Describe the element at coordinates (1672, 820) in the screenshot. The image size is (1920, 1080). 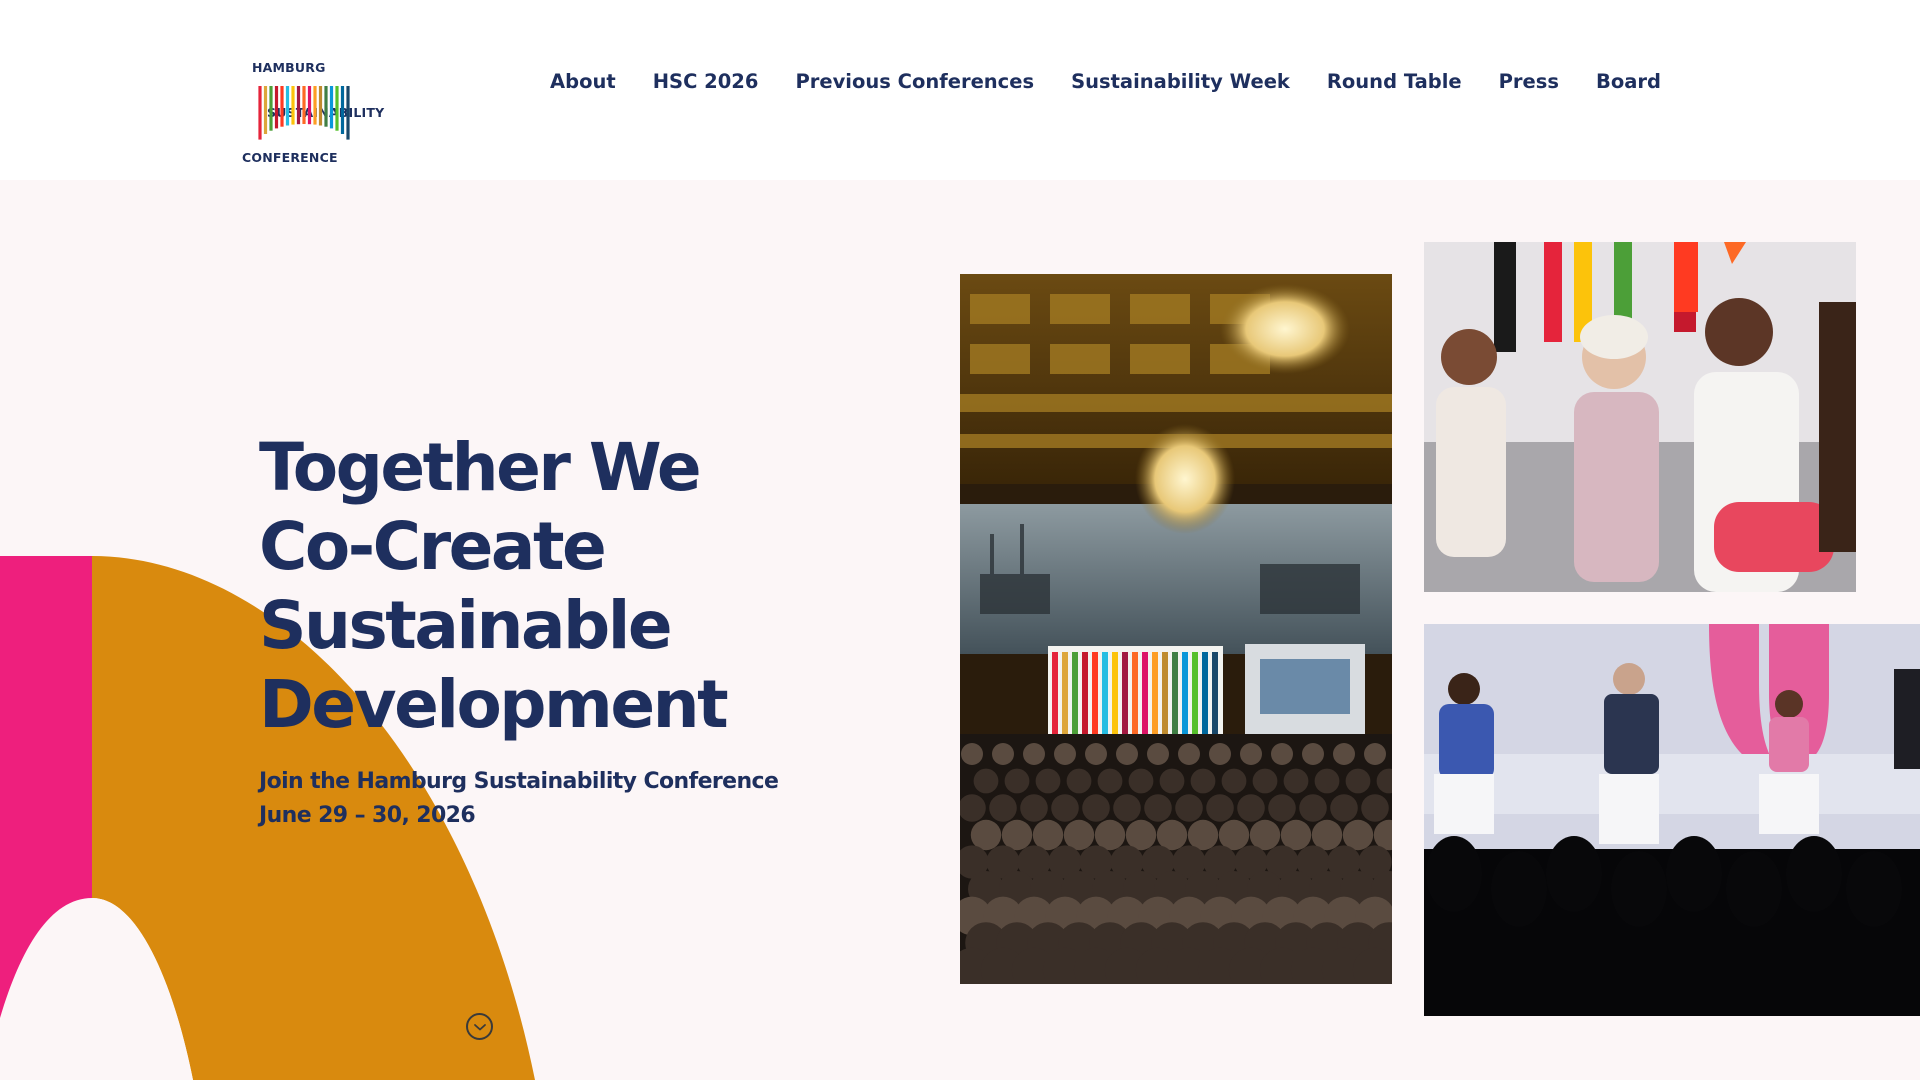
I see `photo-podium-speech` at that location.